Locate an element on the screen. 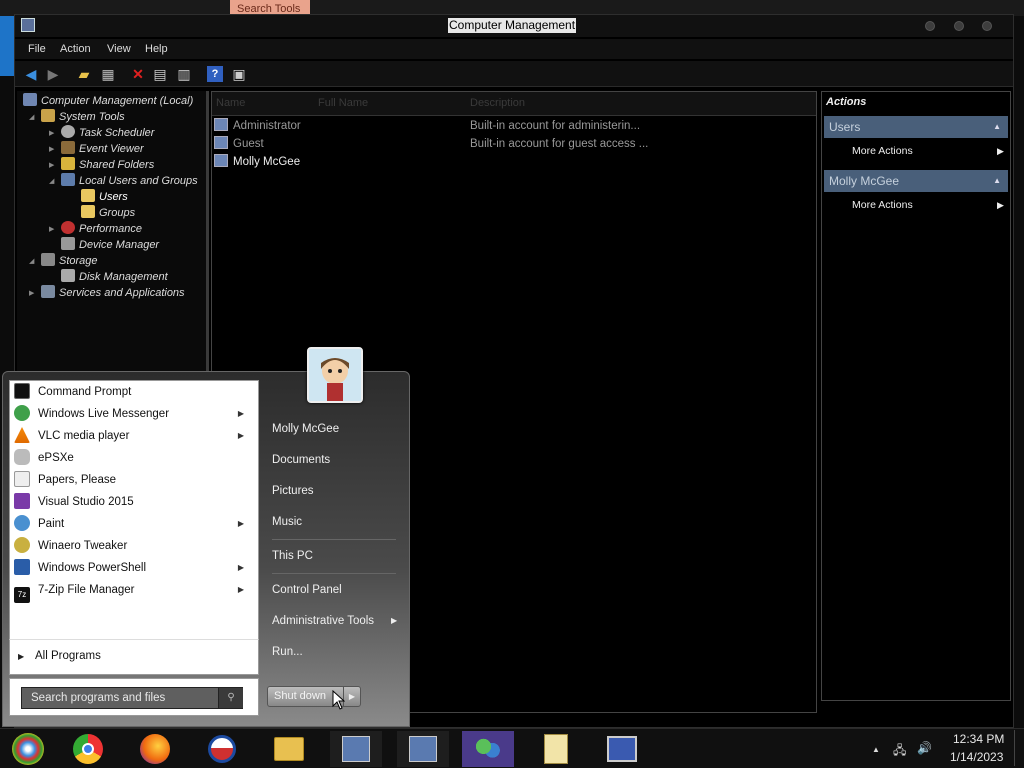 The height and width of the screenshot is (768, 1024). separator is located at coordinates (334, 573).